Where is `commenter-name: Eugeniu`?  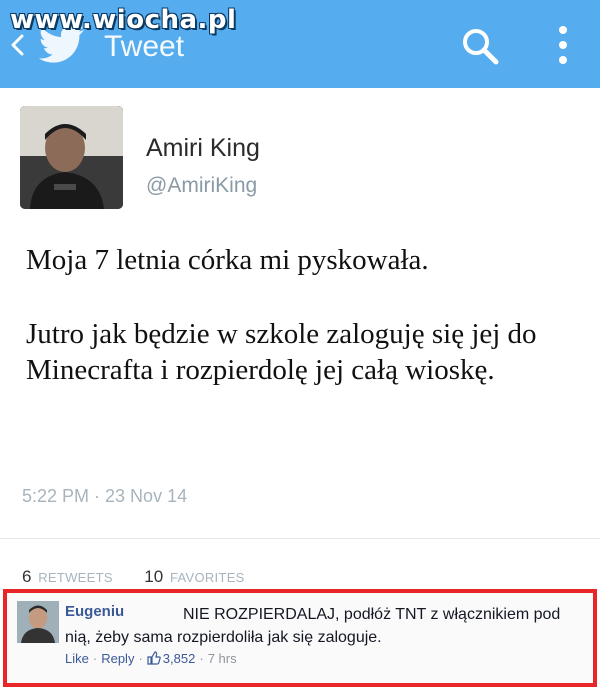
commenter-name: Eugeniu is located at coordinates (94, 611).